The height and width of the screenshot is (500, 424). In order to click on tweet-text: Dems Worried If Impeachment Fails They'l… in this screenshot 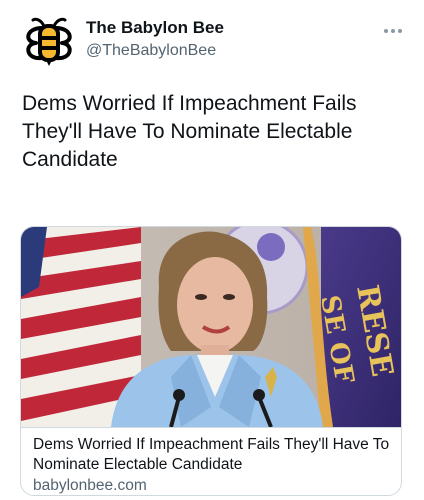, I will do `click(189, 131)`.